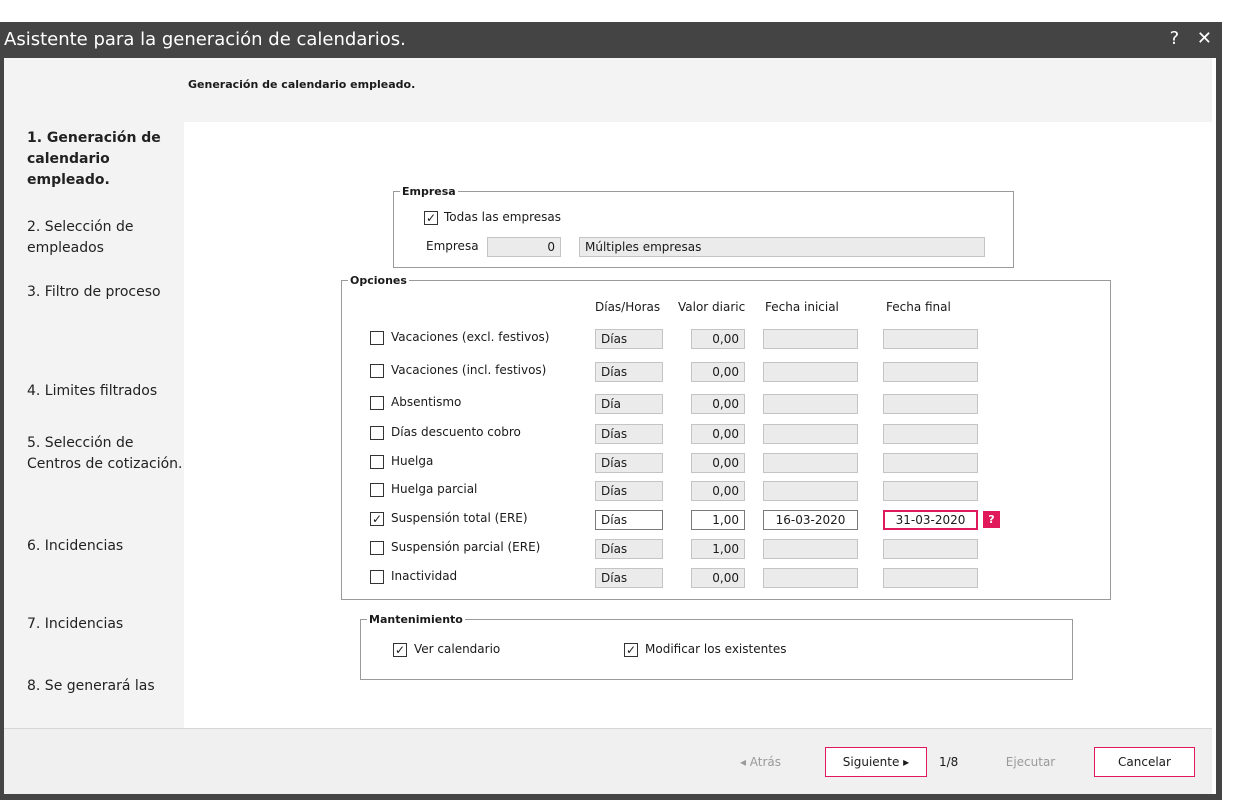 The width and height of the screenshot is (1234, 810). I want to click on option-label: Días descuento cobro, so click(456, 432).